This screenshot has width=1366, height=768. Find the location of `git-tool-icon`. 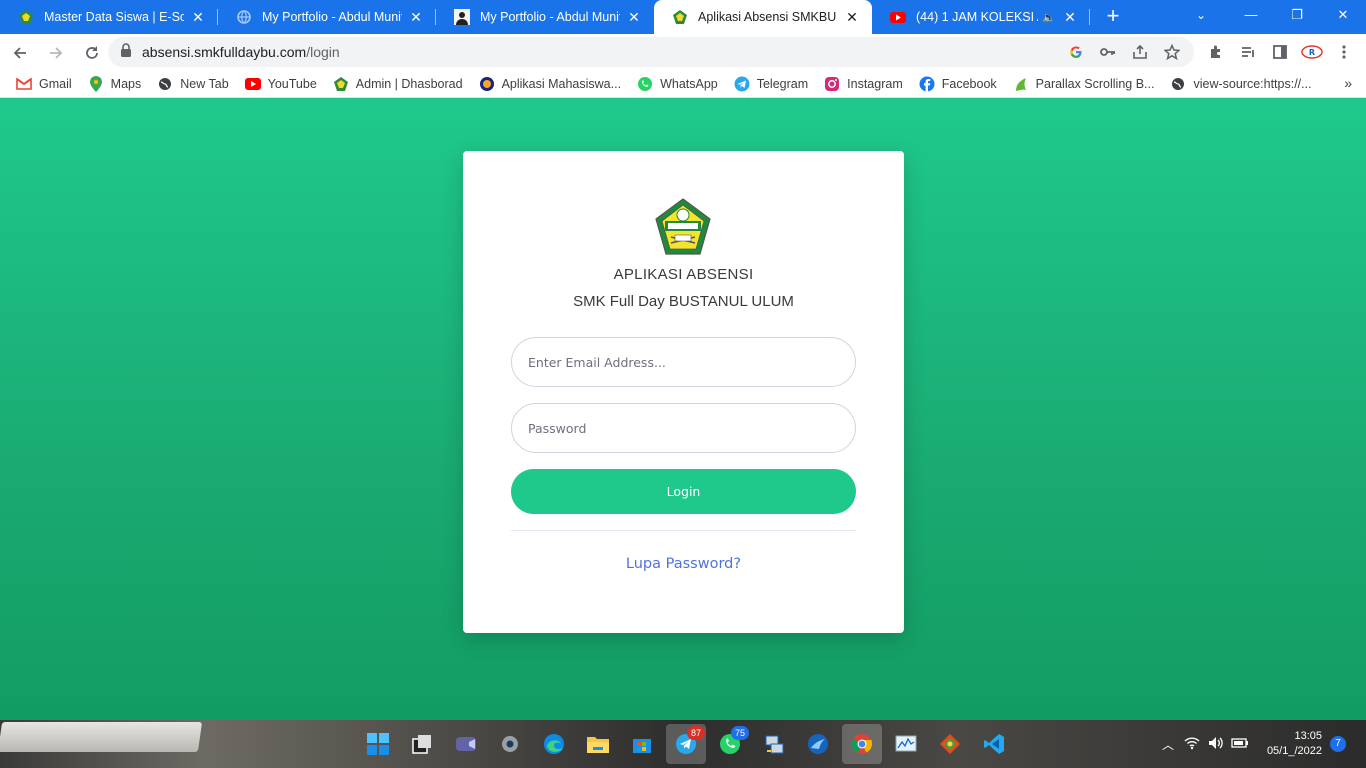

git-tool-icon is located at coordinates (950, 744).